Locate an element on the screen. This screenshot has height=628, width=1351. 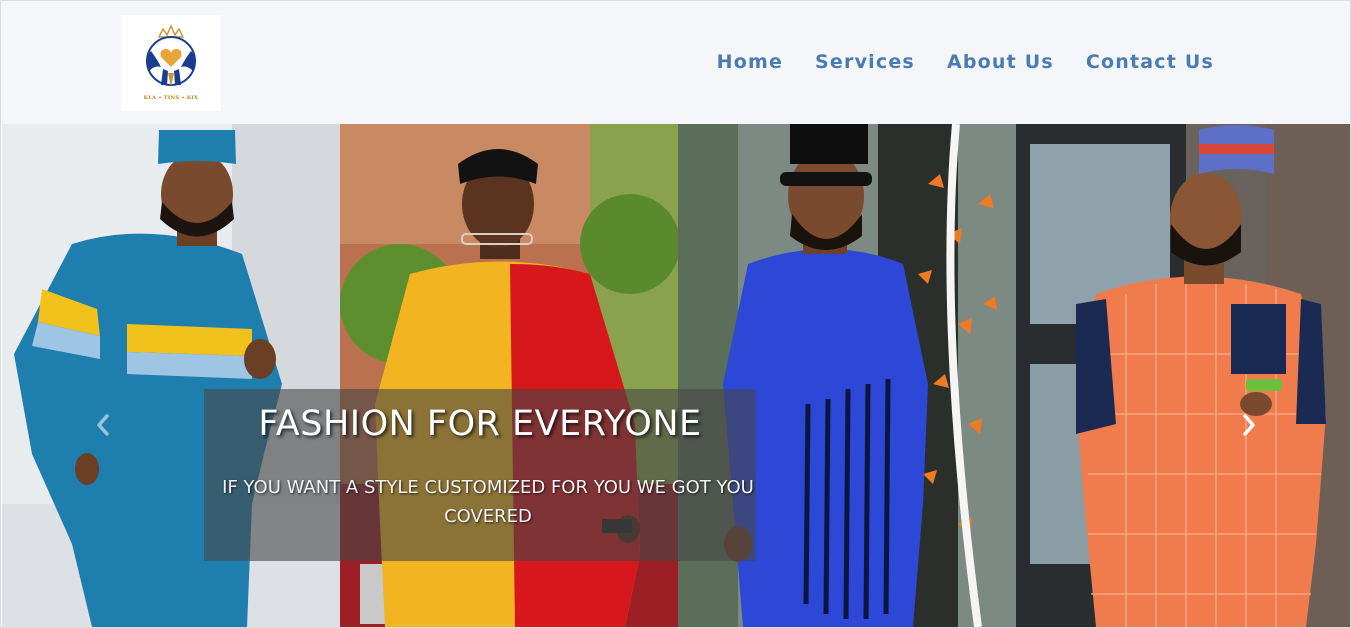
carousel-next-button is located at coordinates (1249, 425).